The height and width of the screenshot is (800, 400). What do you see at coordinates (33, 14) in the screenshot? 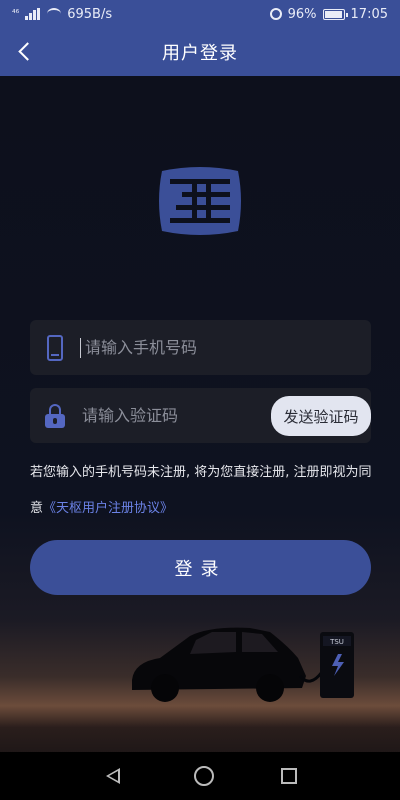
I see `signal-icon` at bounding box center [33, 14].